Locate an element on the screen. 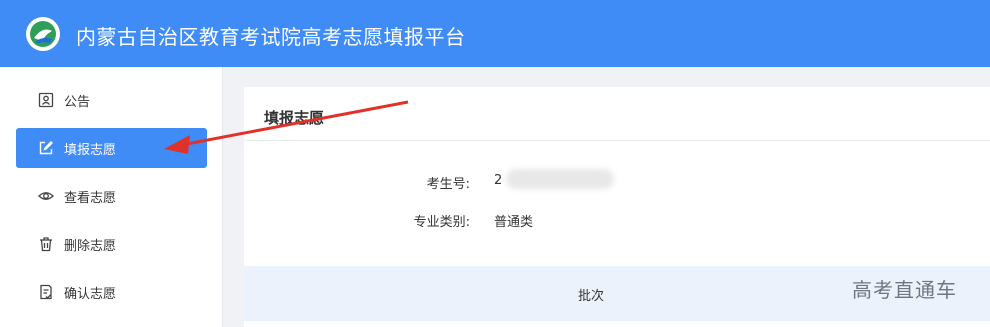 Image resolution: width=990 pixels, height=327 pixels. sidebar-item-fill-application: 填报志愿 is located at coordinates (111, 148).